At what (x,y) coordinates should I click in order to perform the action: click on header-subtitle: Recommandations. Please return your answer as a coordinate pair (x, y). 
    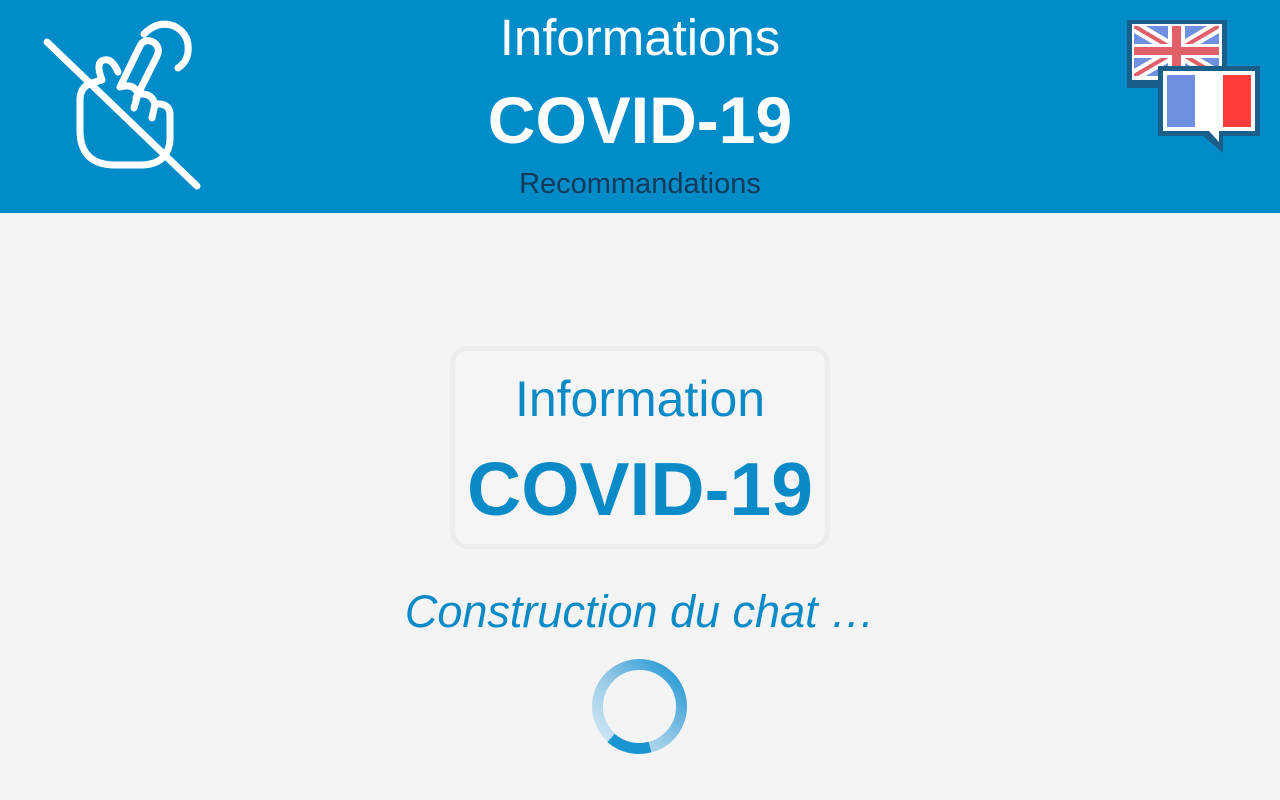
    Looking at the image, I should click on (640, 184).